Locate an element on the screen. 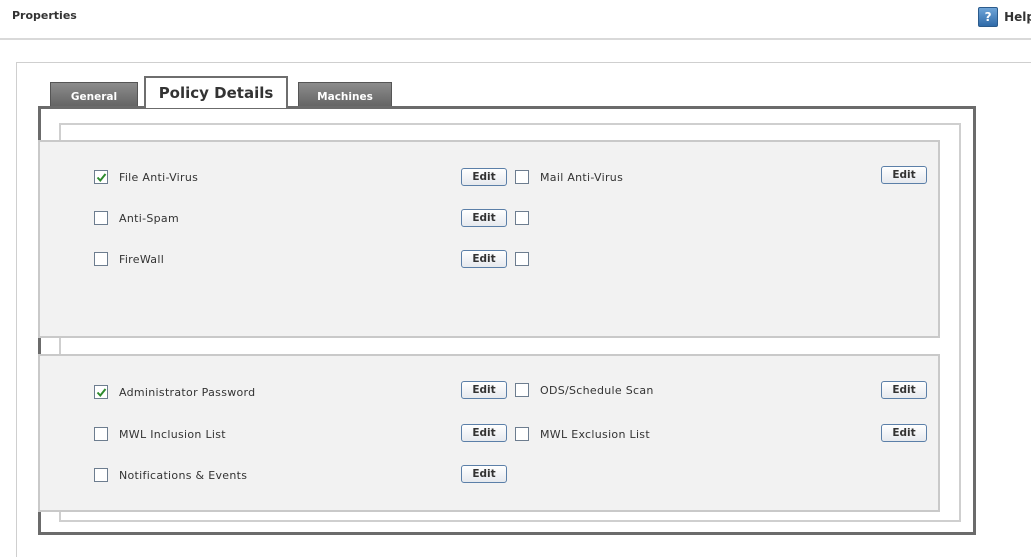 The image size is (1031, 557). help-link: ? Help is located at coordinates (1004, 17).